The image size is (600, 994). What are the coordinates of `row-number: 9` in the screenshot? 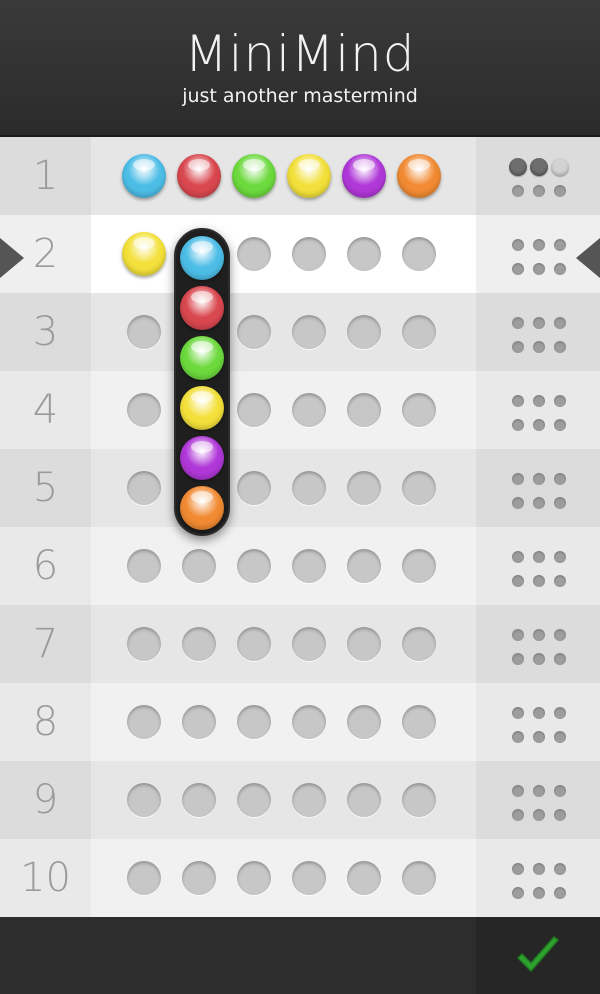 It's located at (45, 800).